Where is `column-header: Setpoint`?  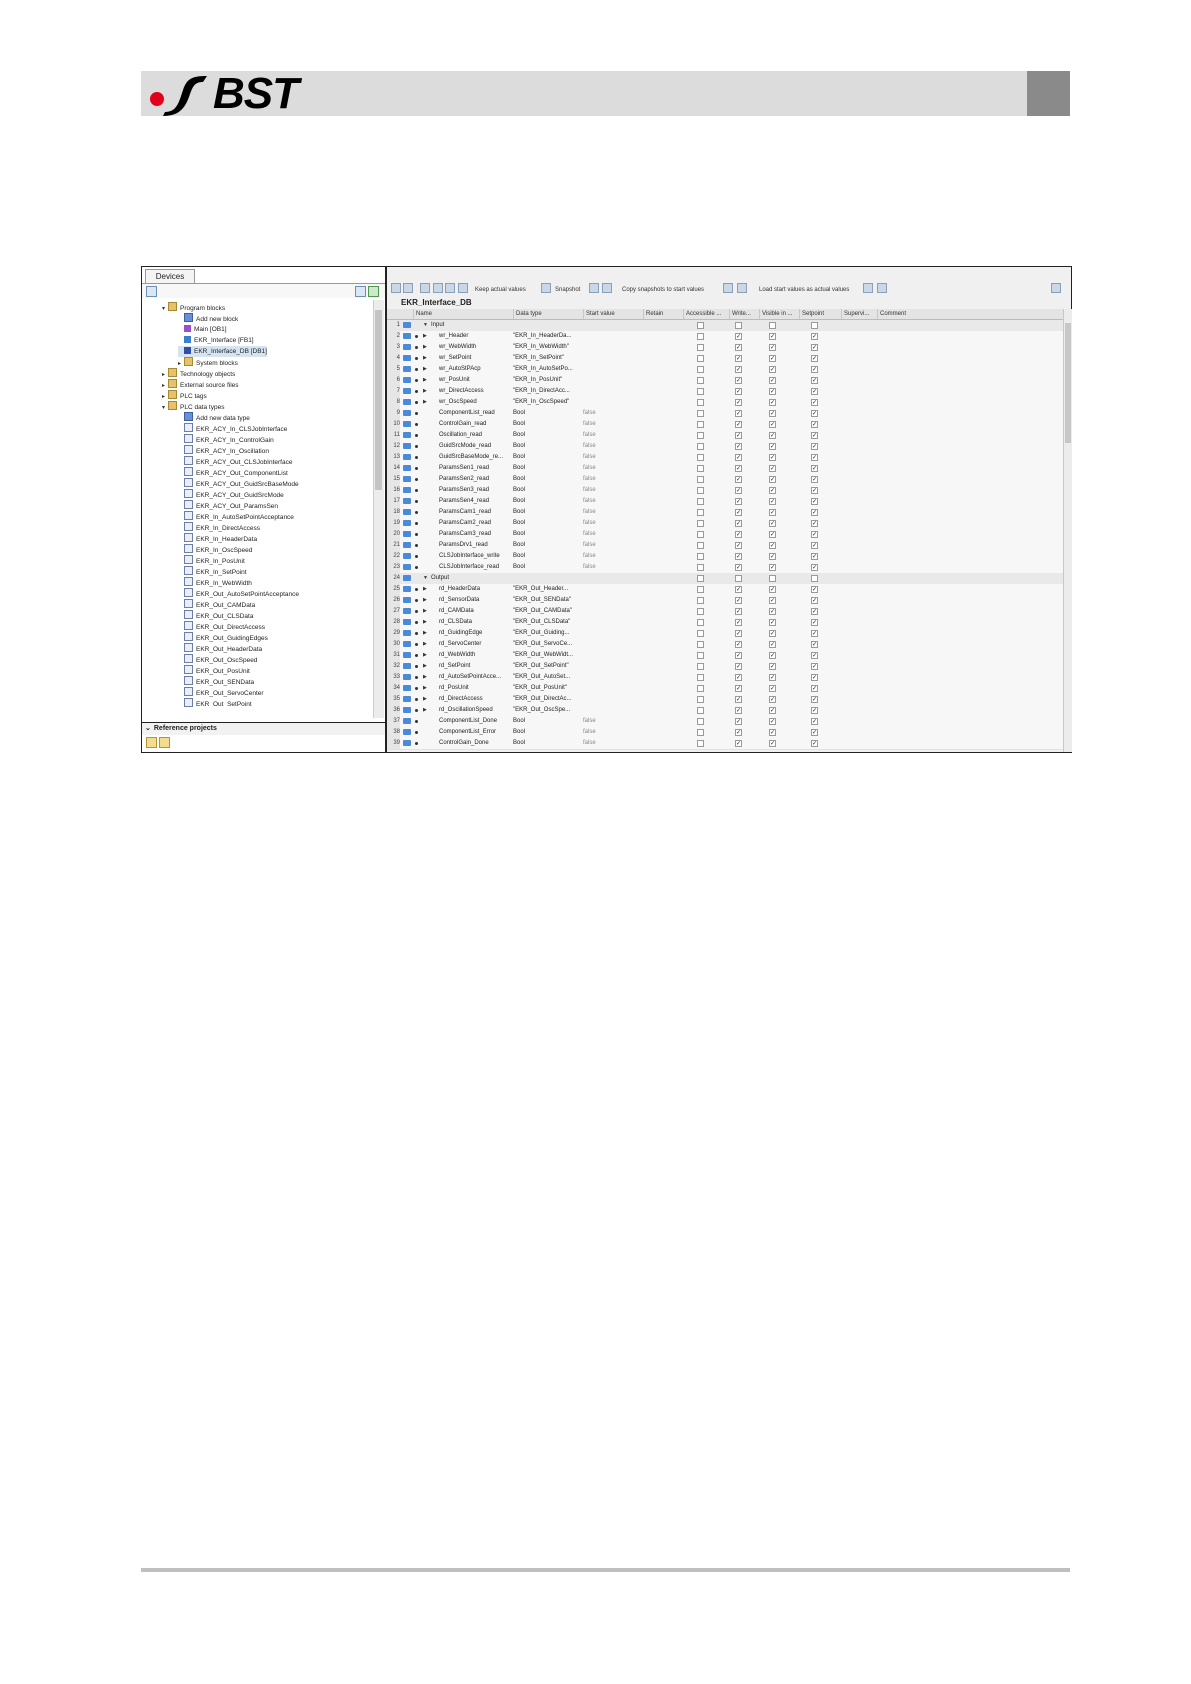 column-header: Setpoint is located at coordinates (820, 314).